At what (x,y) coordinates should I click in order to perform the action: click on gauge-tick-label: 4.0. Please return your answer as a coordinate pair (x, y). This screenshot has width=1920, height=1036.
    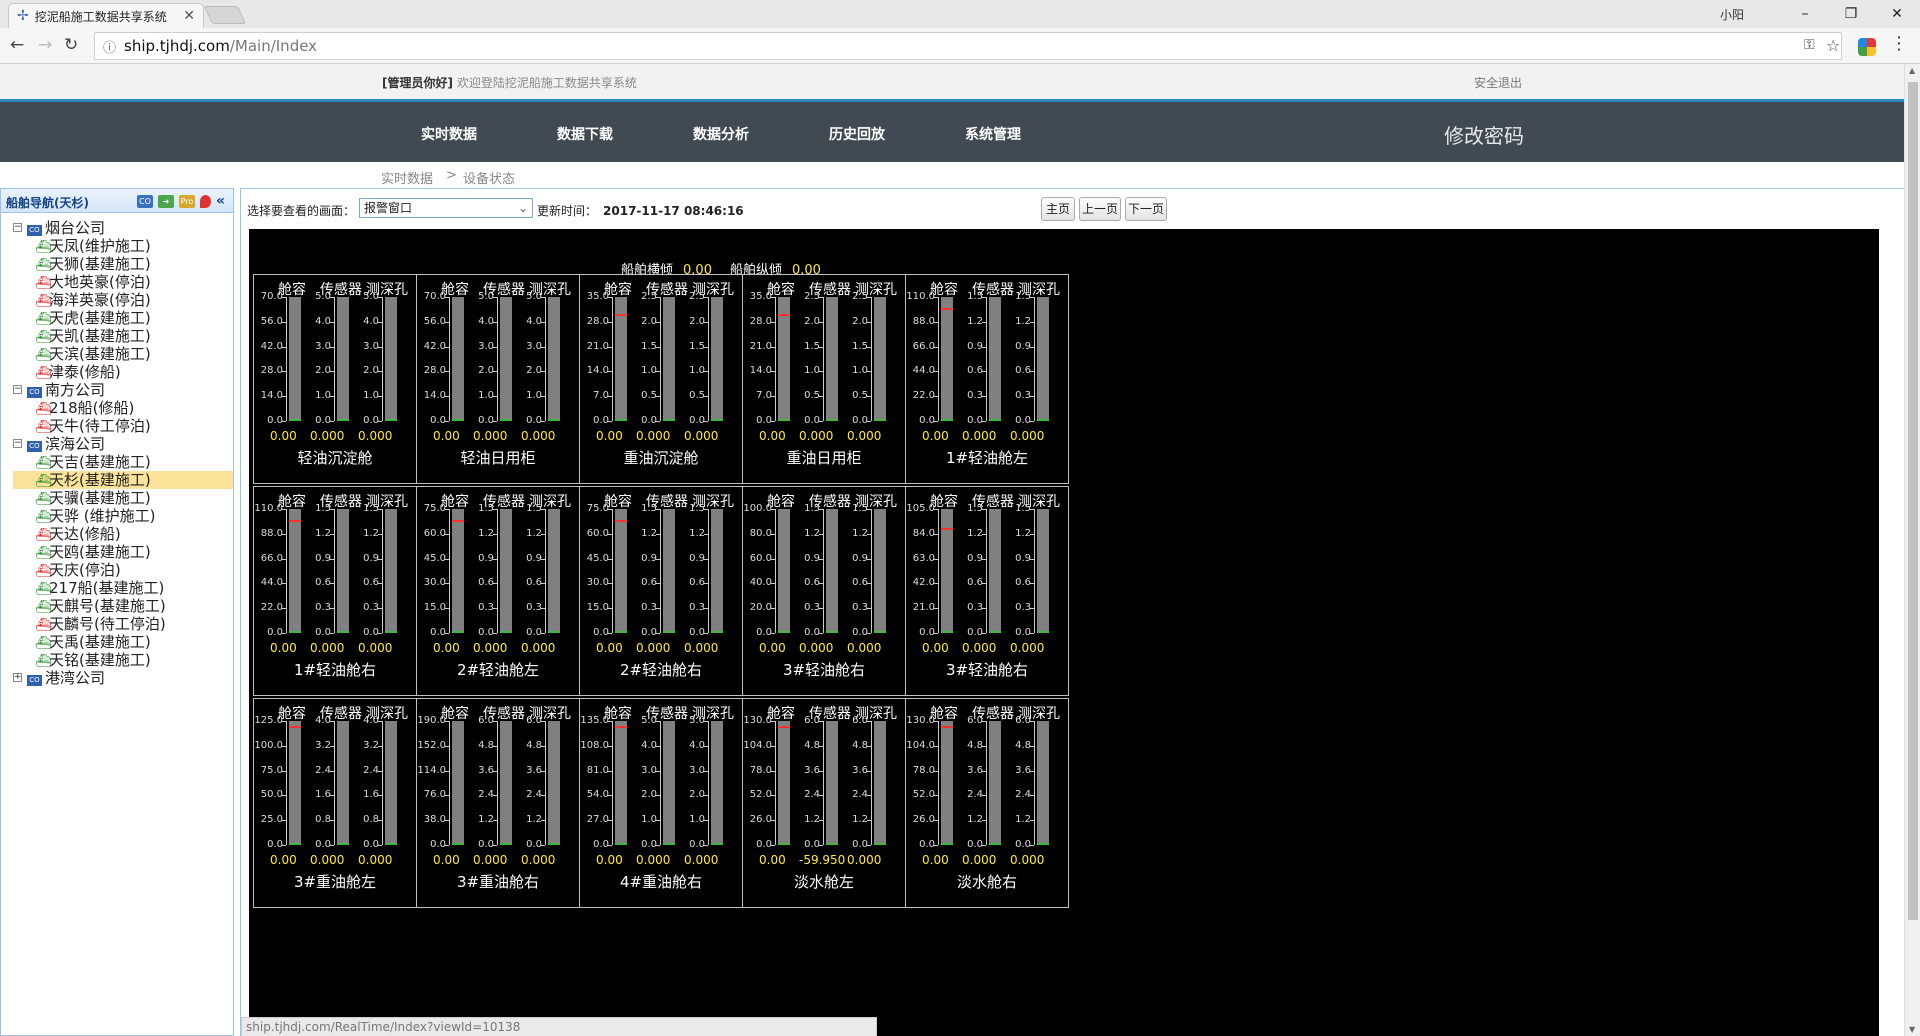
    Looking at the image, I should click on (323, 720).